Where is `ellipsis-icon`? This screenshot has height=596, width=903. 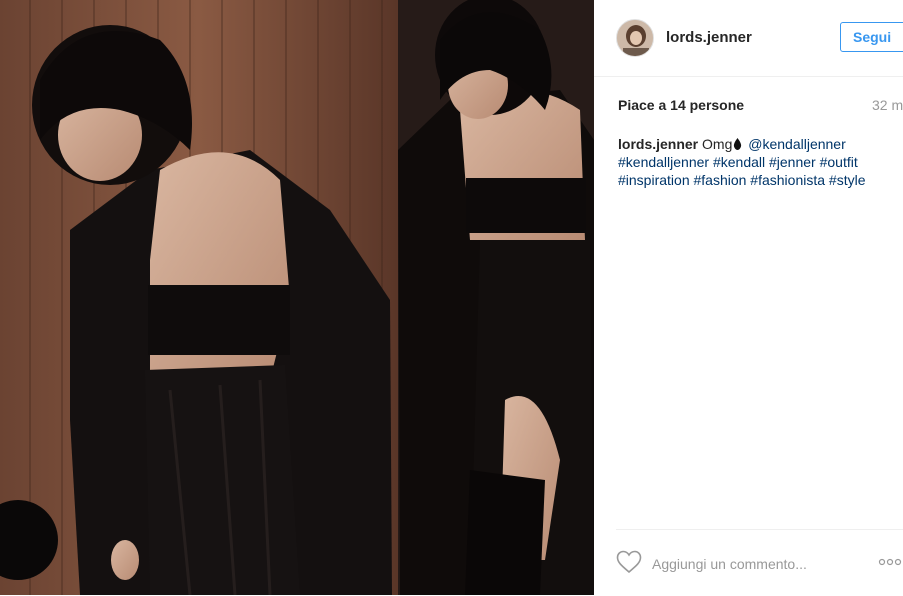 ellipsis-icon is located at coordinates (890, 562).